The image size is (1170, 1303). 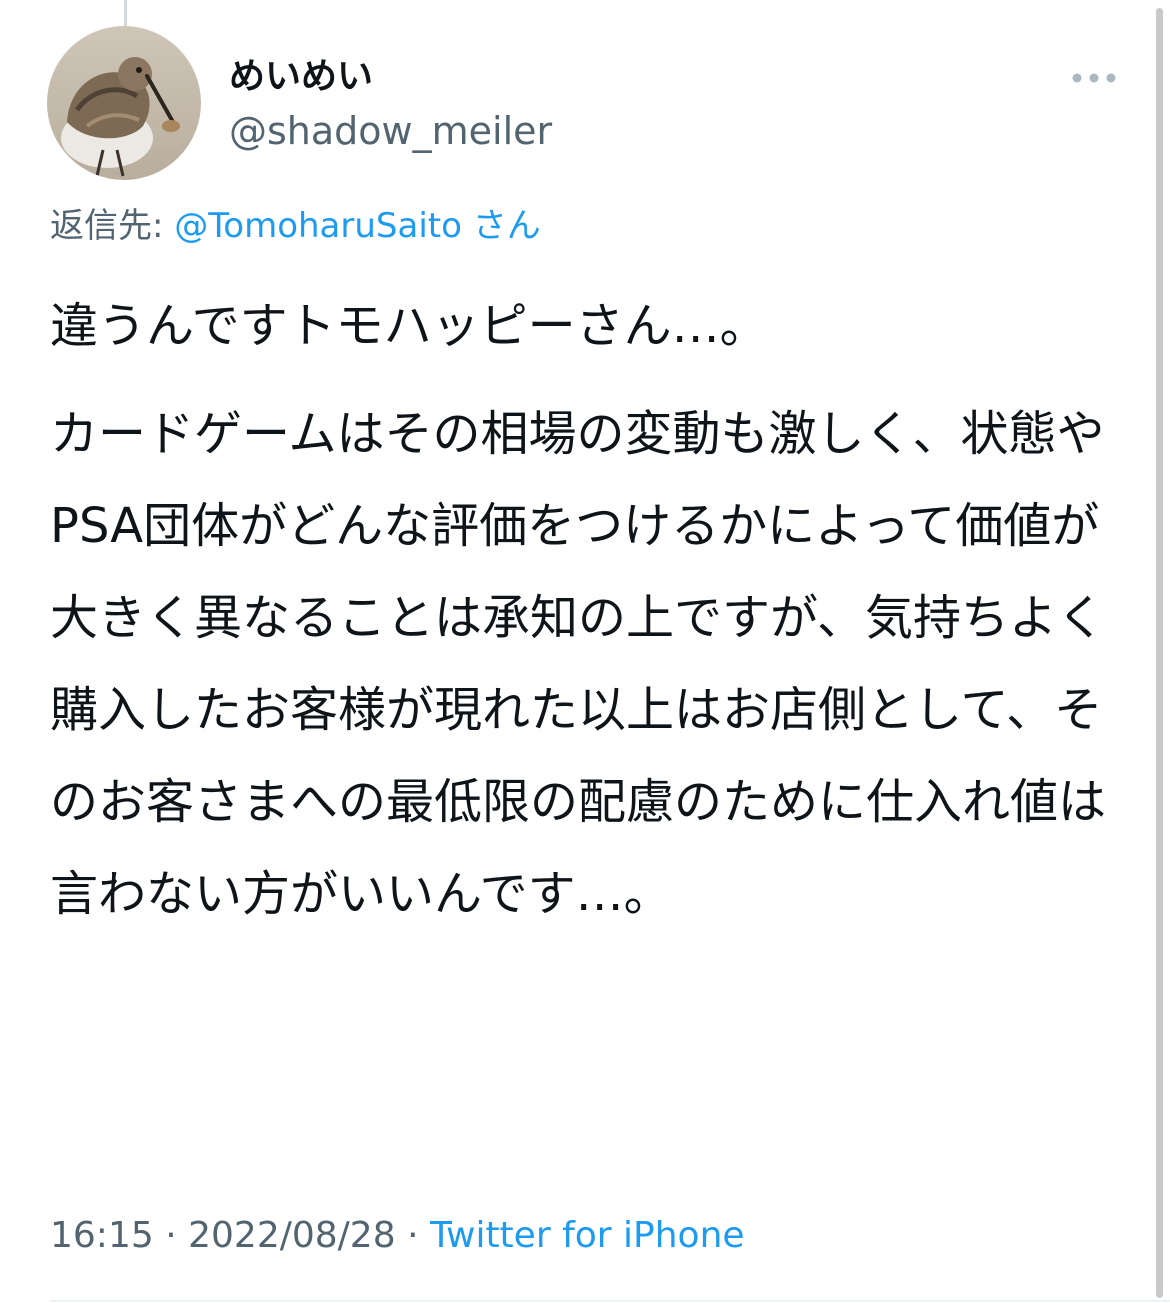 I want to click on more-options-button, so click(x=1094, y=78).